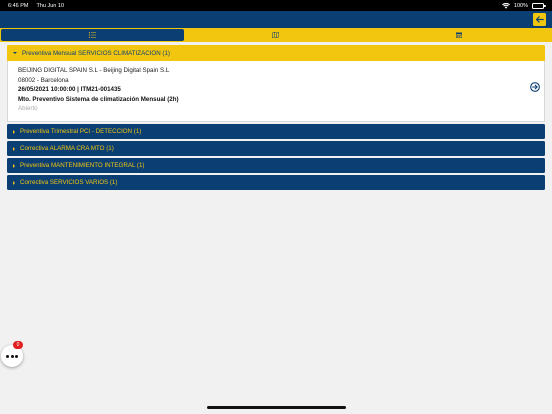 The width and height of the screenshot is (552, 414). What do you see at coordinates (505, 5) in the screenshot?
I see `wifi-icon` at bounding box center [505, 5].